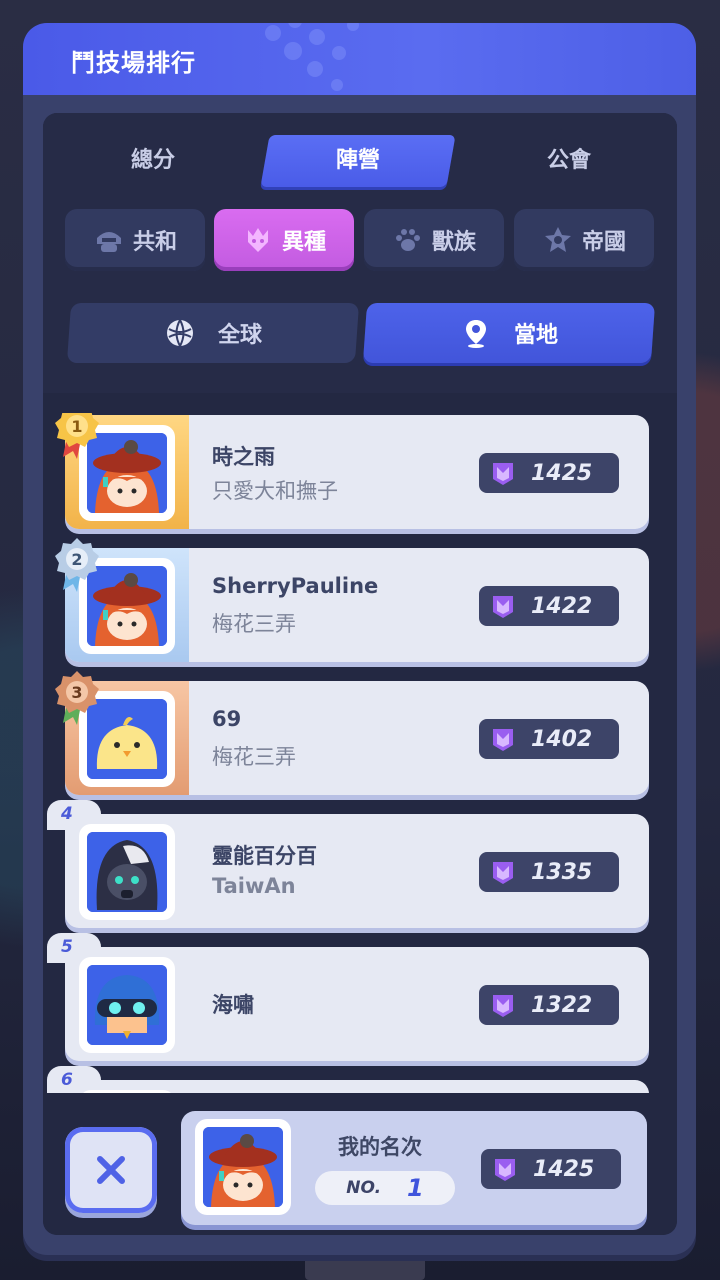 Image resolution: width=720 pixels, height=1280 pixels. I want to click on tab-label: 陣營, so click(357, 160).